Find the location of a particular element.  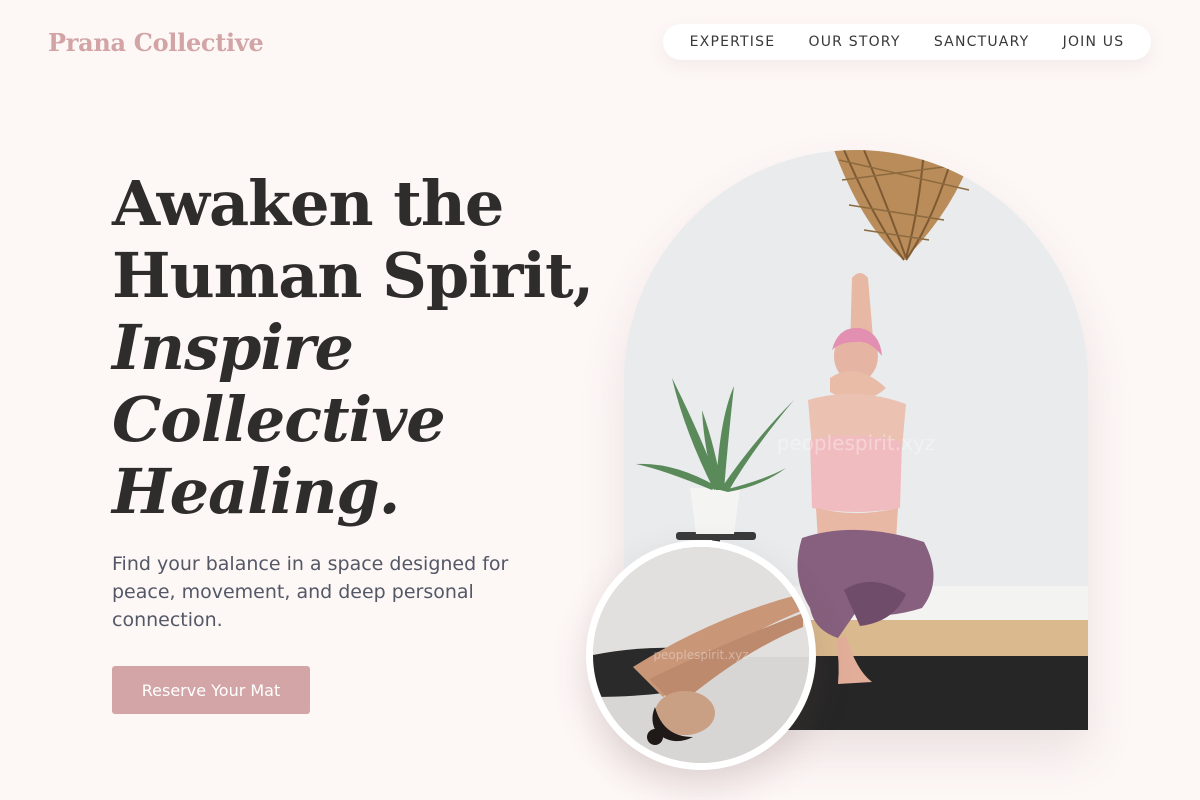

main-image-watermark: peoplespirit.xyz is located at coordinates (856, 443).